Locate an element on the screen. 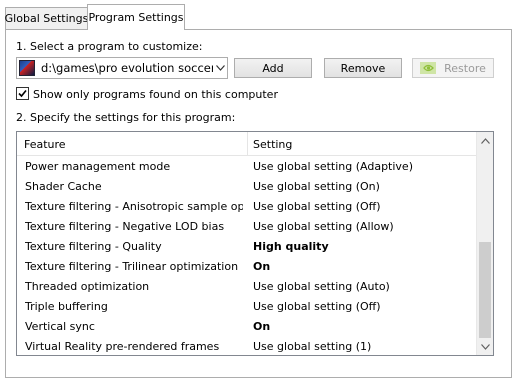  scroll-up-icon is located at coordinates (485, 140).